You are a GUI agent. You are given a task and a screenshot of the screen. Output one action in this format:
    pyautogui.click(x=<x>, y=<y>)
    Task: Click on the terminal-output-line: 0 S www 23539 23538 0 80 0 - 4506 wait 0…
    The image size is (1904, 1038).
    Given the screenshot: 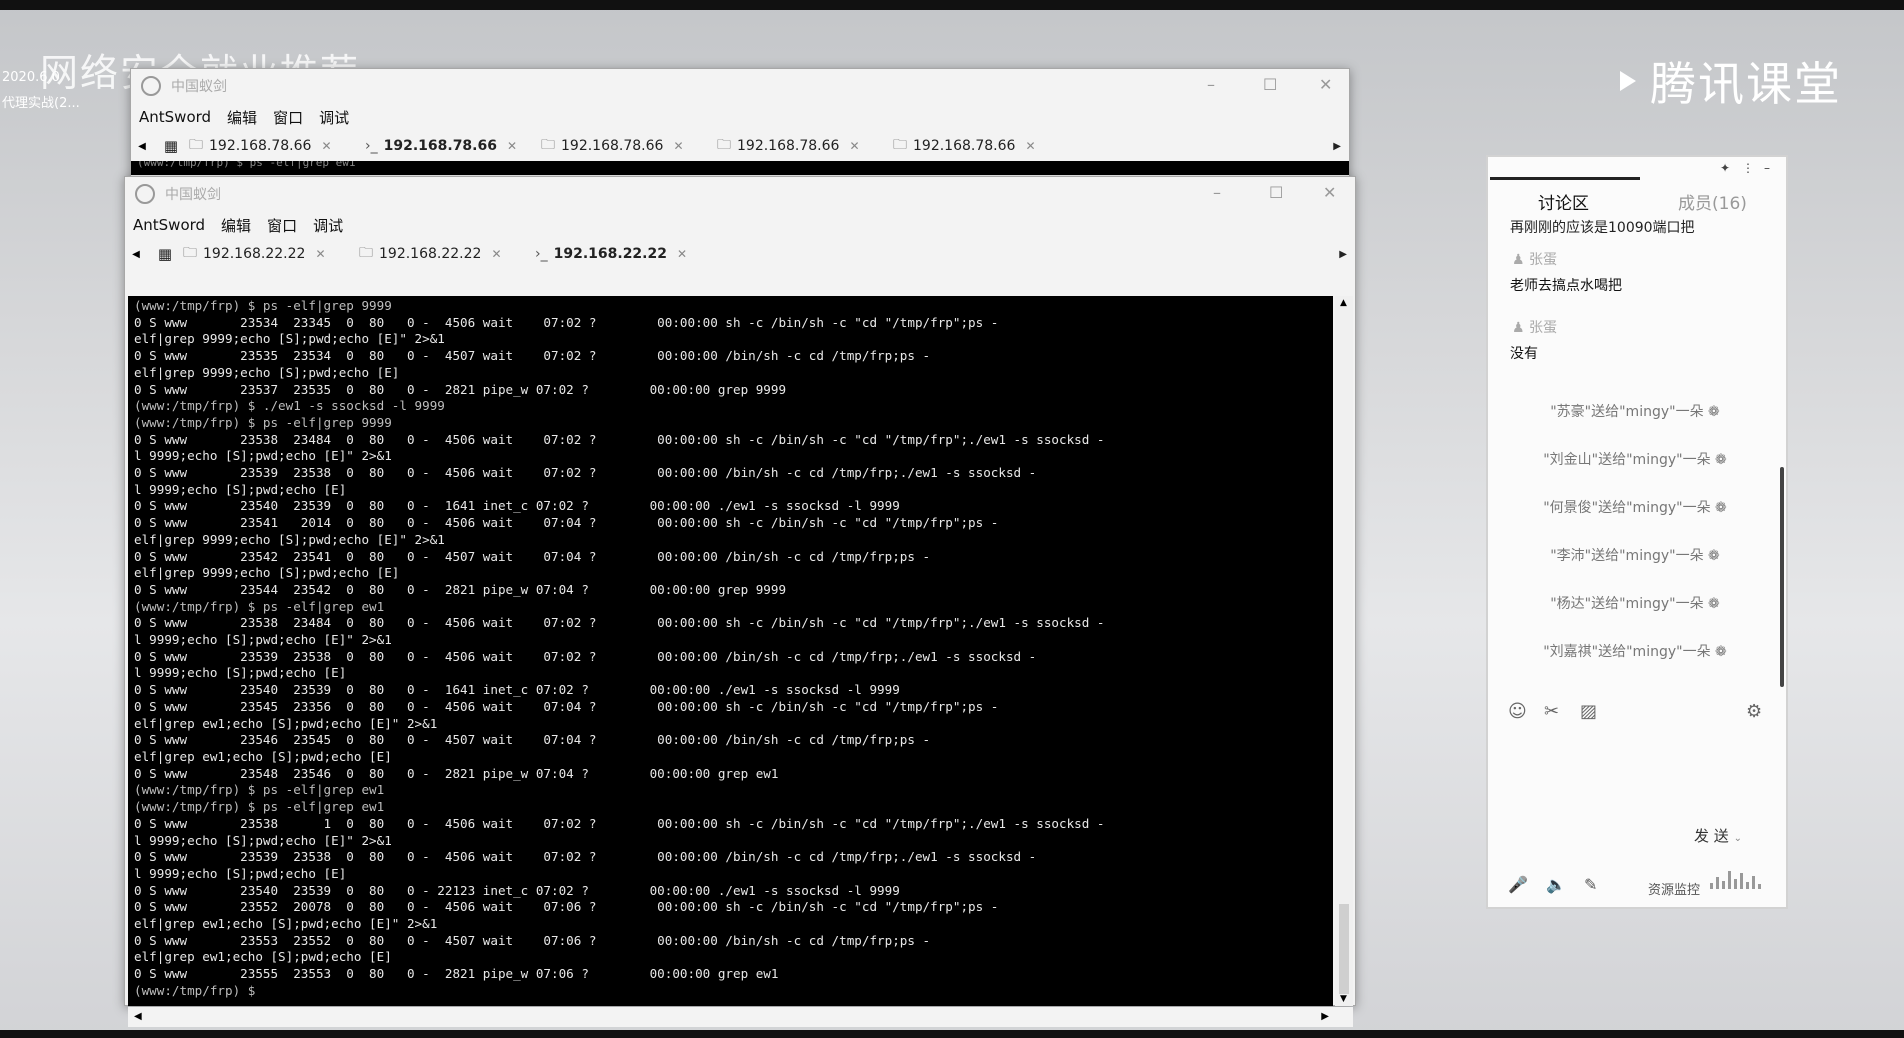 What is the action you would take?
    pyautogui.click(x=585, y=857)
    